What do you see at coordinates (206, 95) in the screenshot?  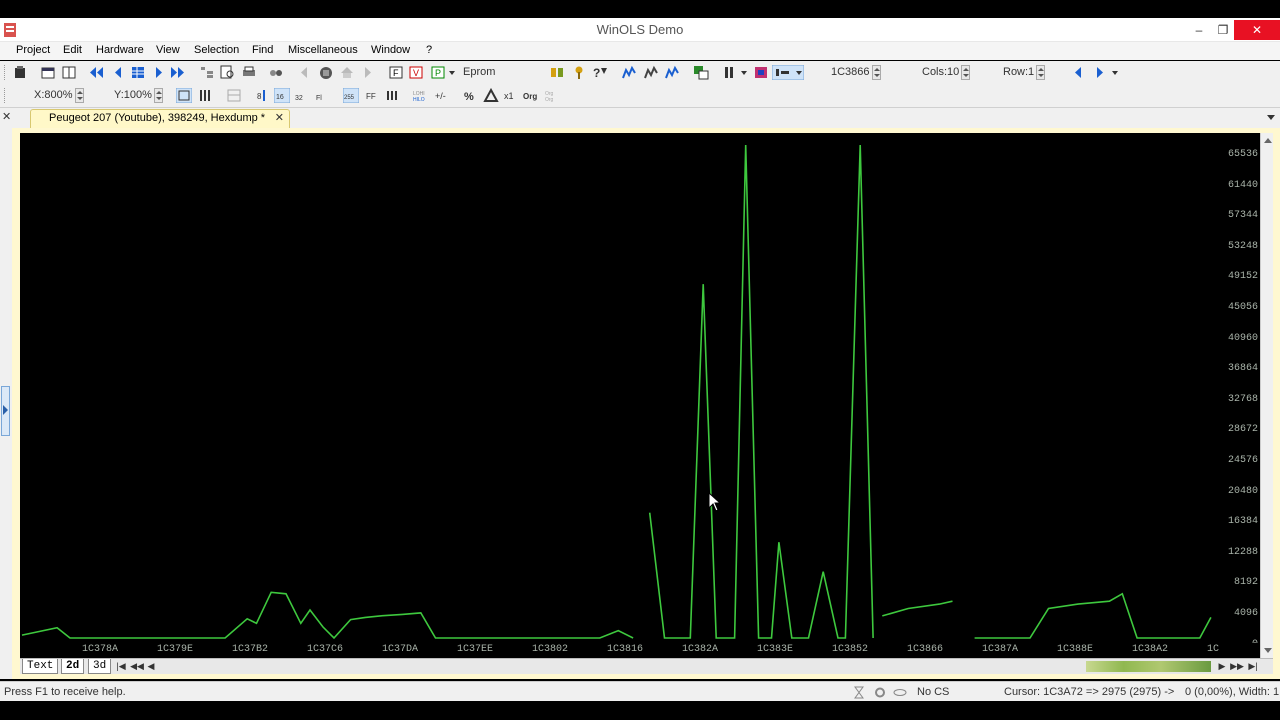 I see `vertical-bars-icon` at bounding box center [206, 95].